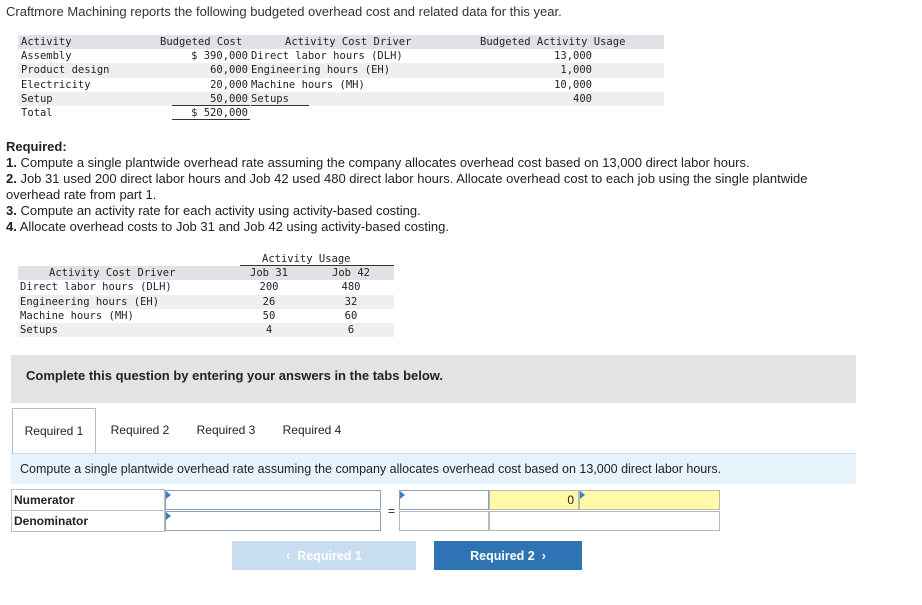  What do you see at coordinates (269, 315) in the screenshot?
I see `cell-job31: 50` at bounding box center [269, 315].